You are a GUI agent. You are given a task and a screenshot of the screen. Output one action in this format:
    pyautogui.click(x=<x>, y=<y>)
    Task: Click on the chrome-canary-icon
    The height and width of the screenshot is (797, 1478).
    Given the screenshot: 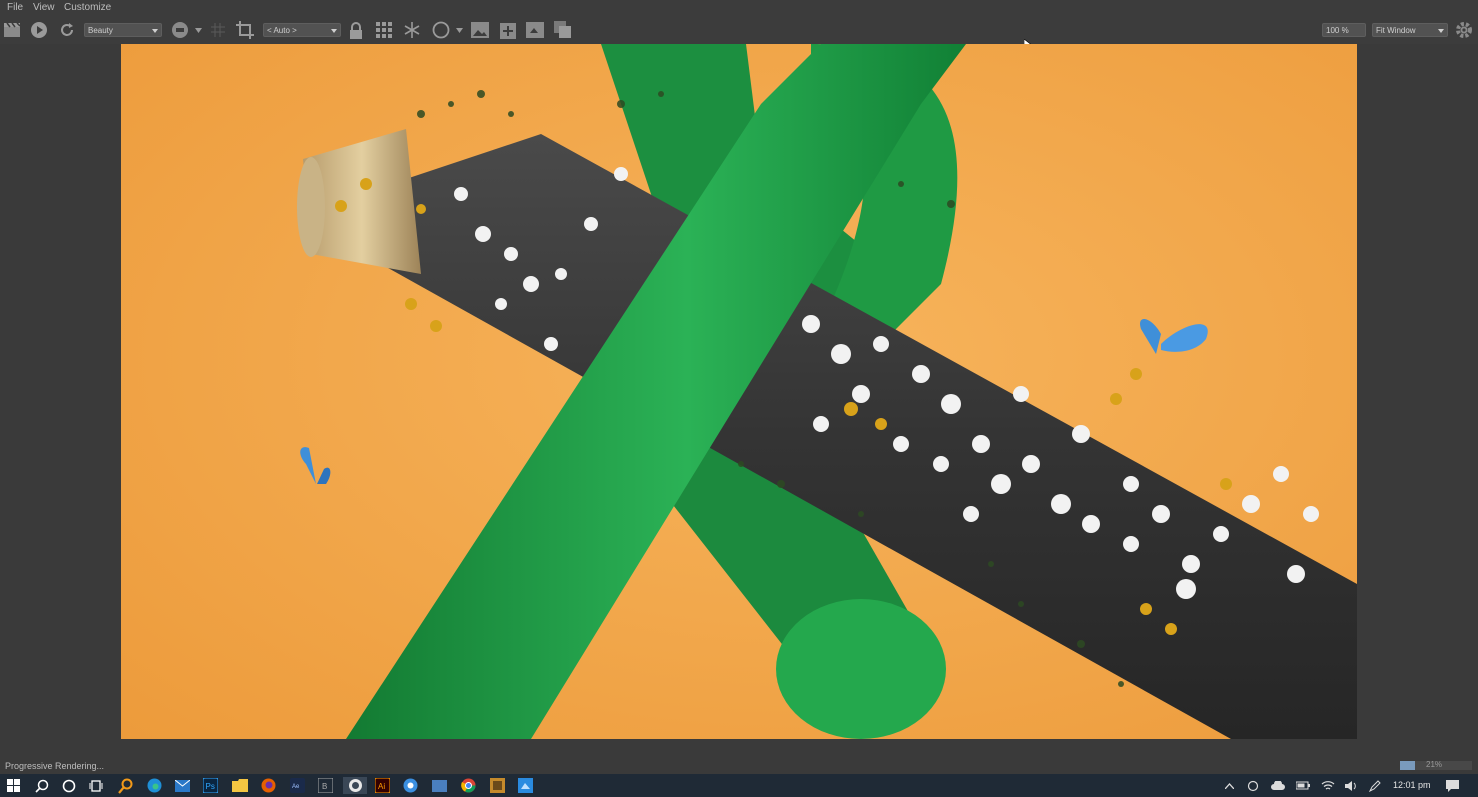 What is the action you would take?
    pyautogui.click(x=410, y=785)
    